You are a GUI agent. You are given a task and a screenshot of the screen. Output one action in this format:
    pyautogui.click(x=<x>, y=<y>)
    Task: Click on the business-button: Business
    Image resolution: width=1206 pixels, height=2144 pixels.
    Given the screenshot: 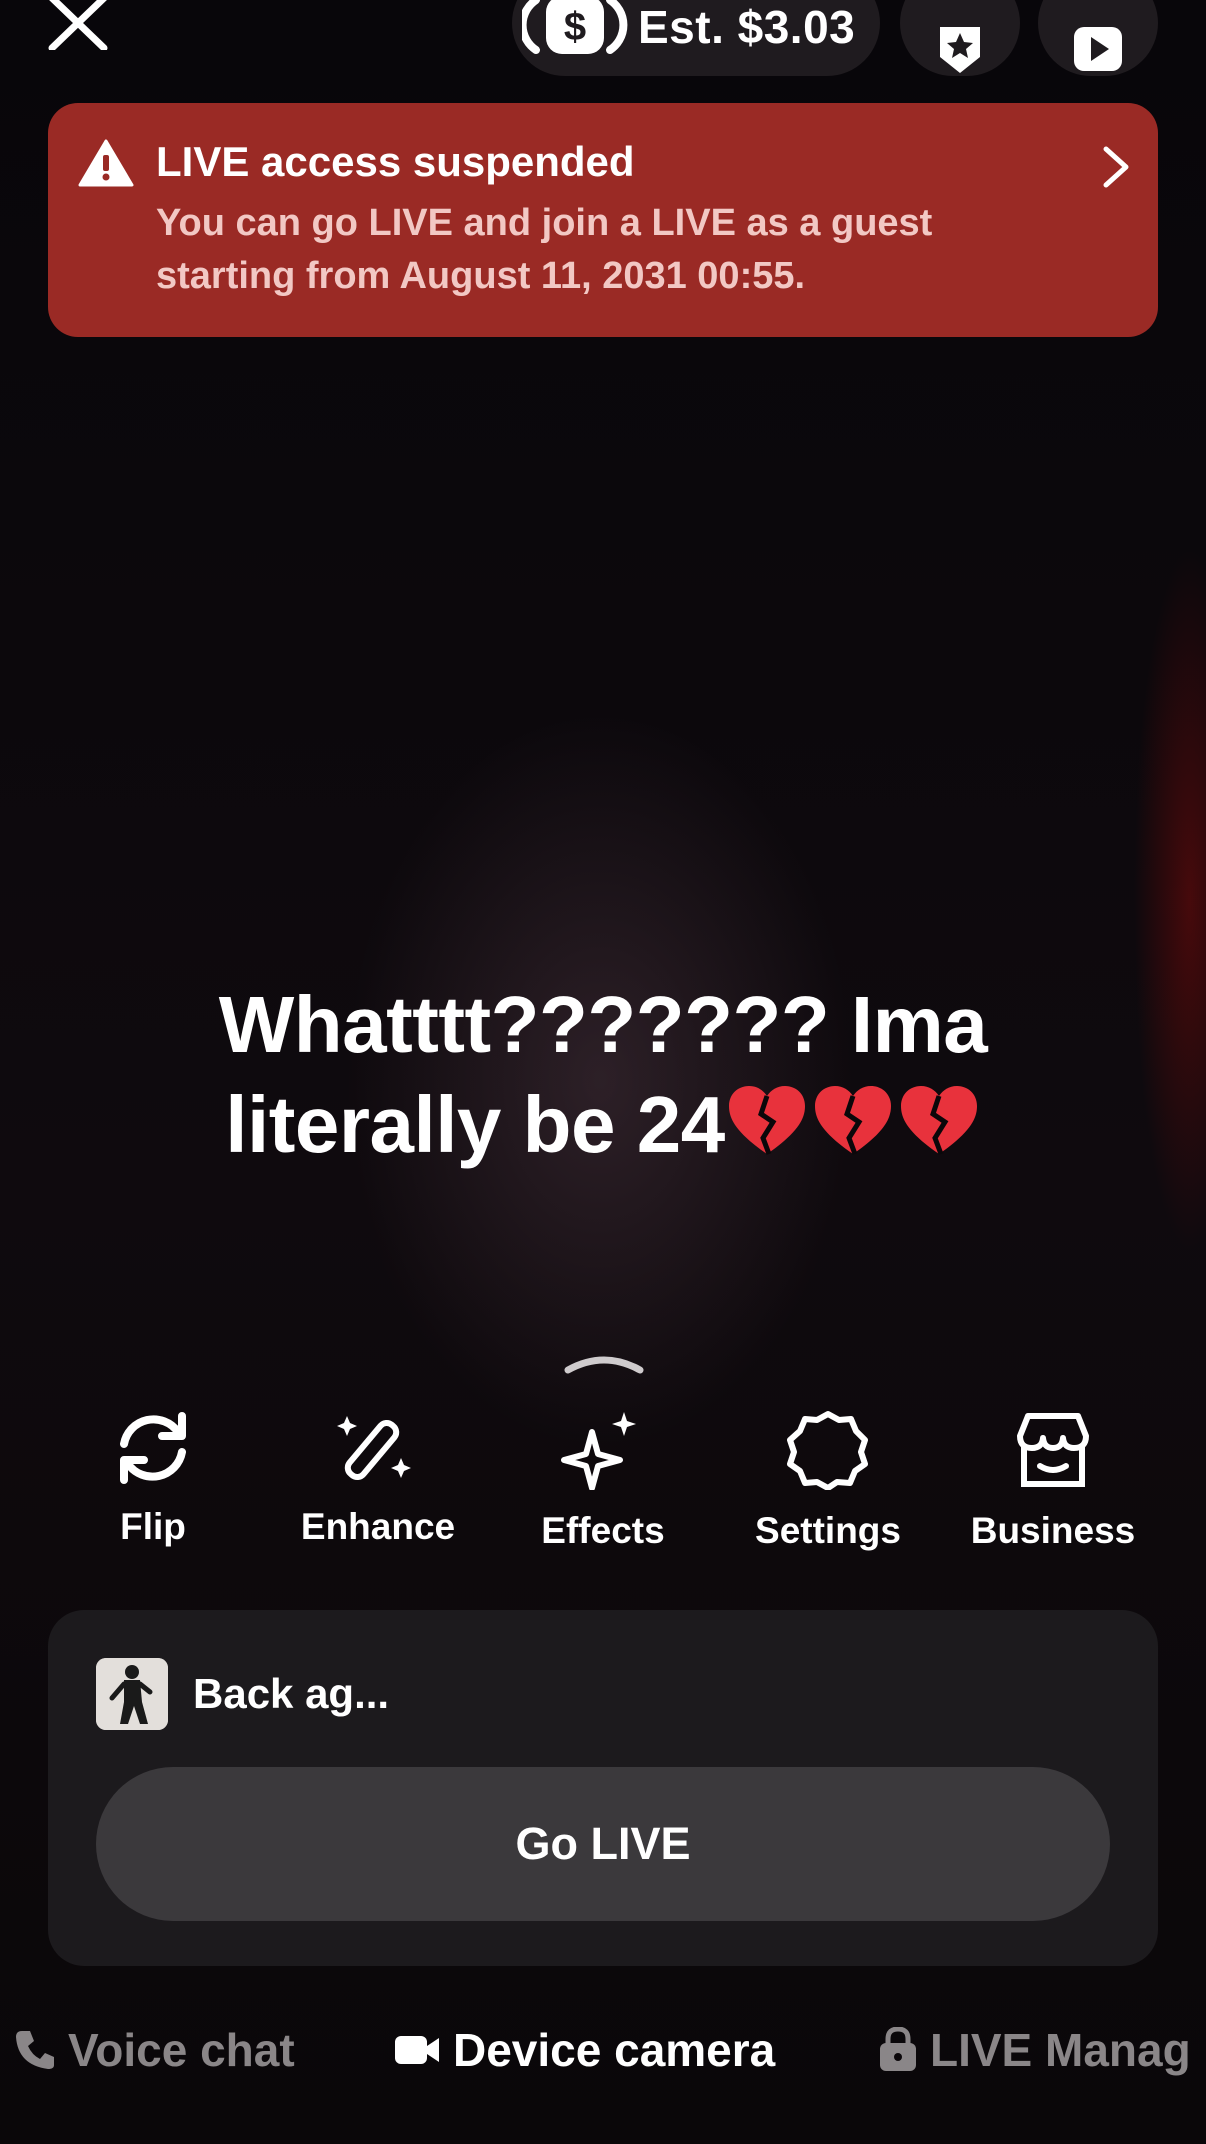 What is the action you would take?
    pyautogui.click(x=1053, y=1481)
    